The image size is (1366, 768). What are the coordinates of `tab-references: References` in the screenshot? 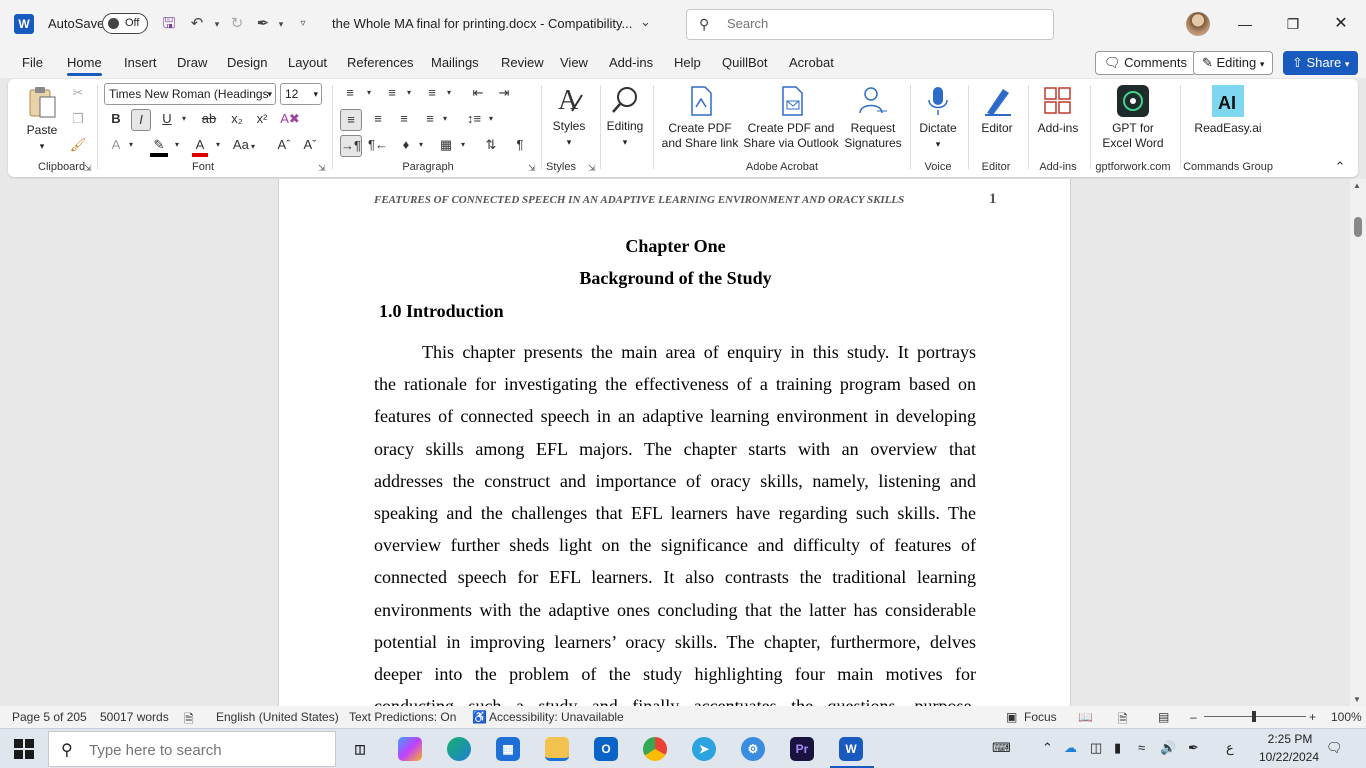 It's located at (380, 62).